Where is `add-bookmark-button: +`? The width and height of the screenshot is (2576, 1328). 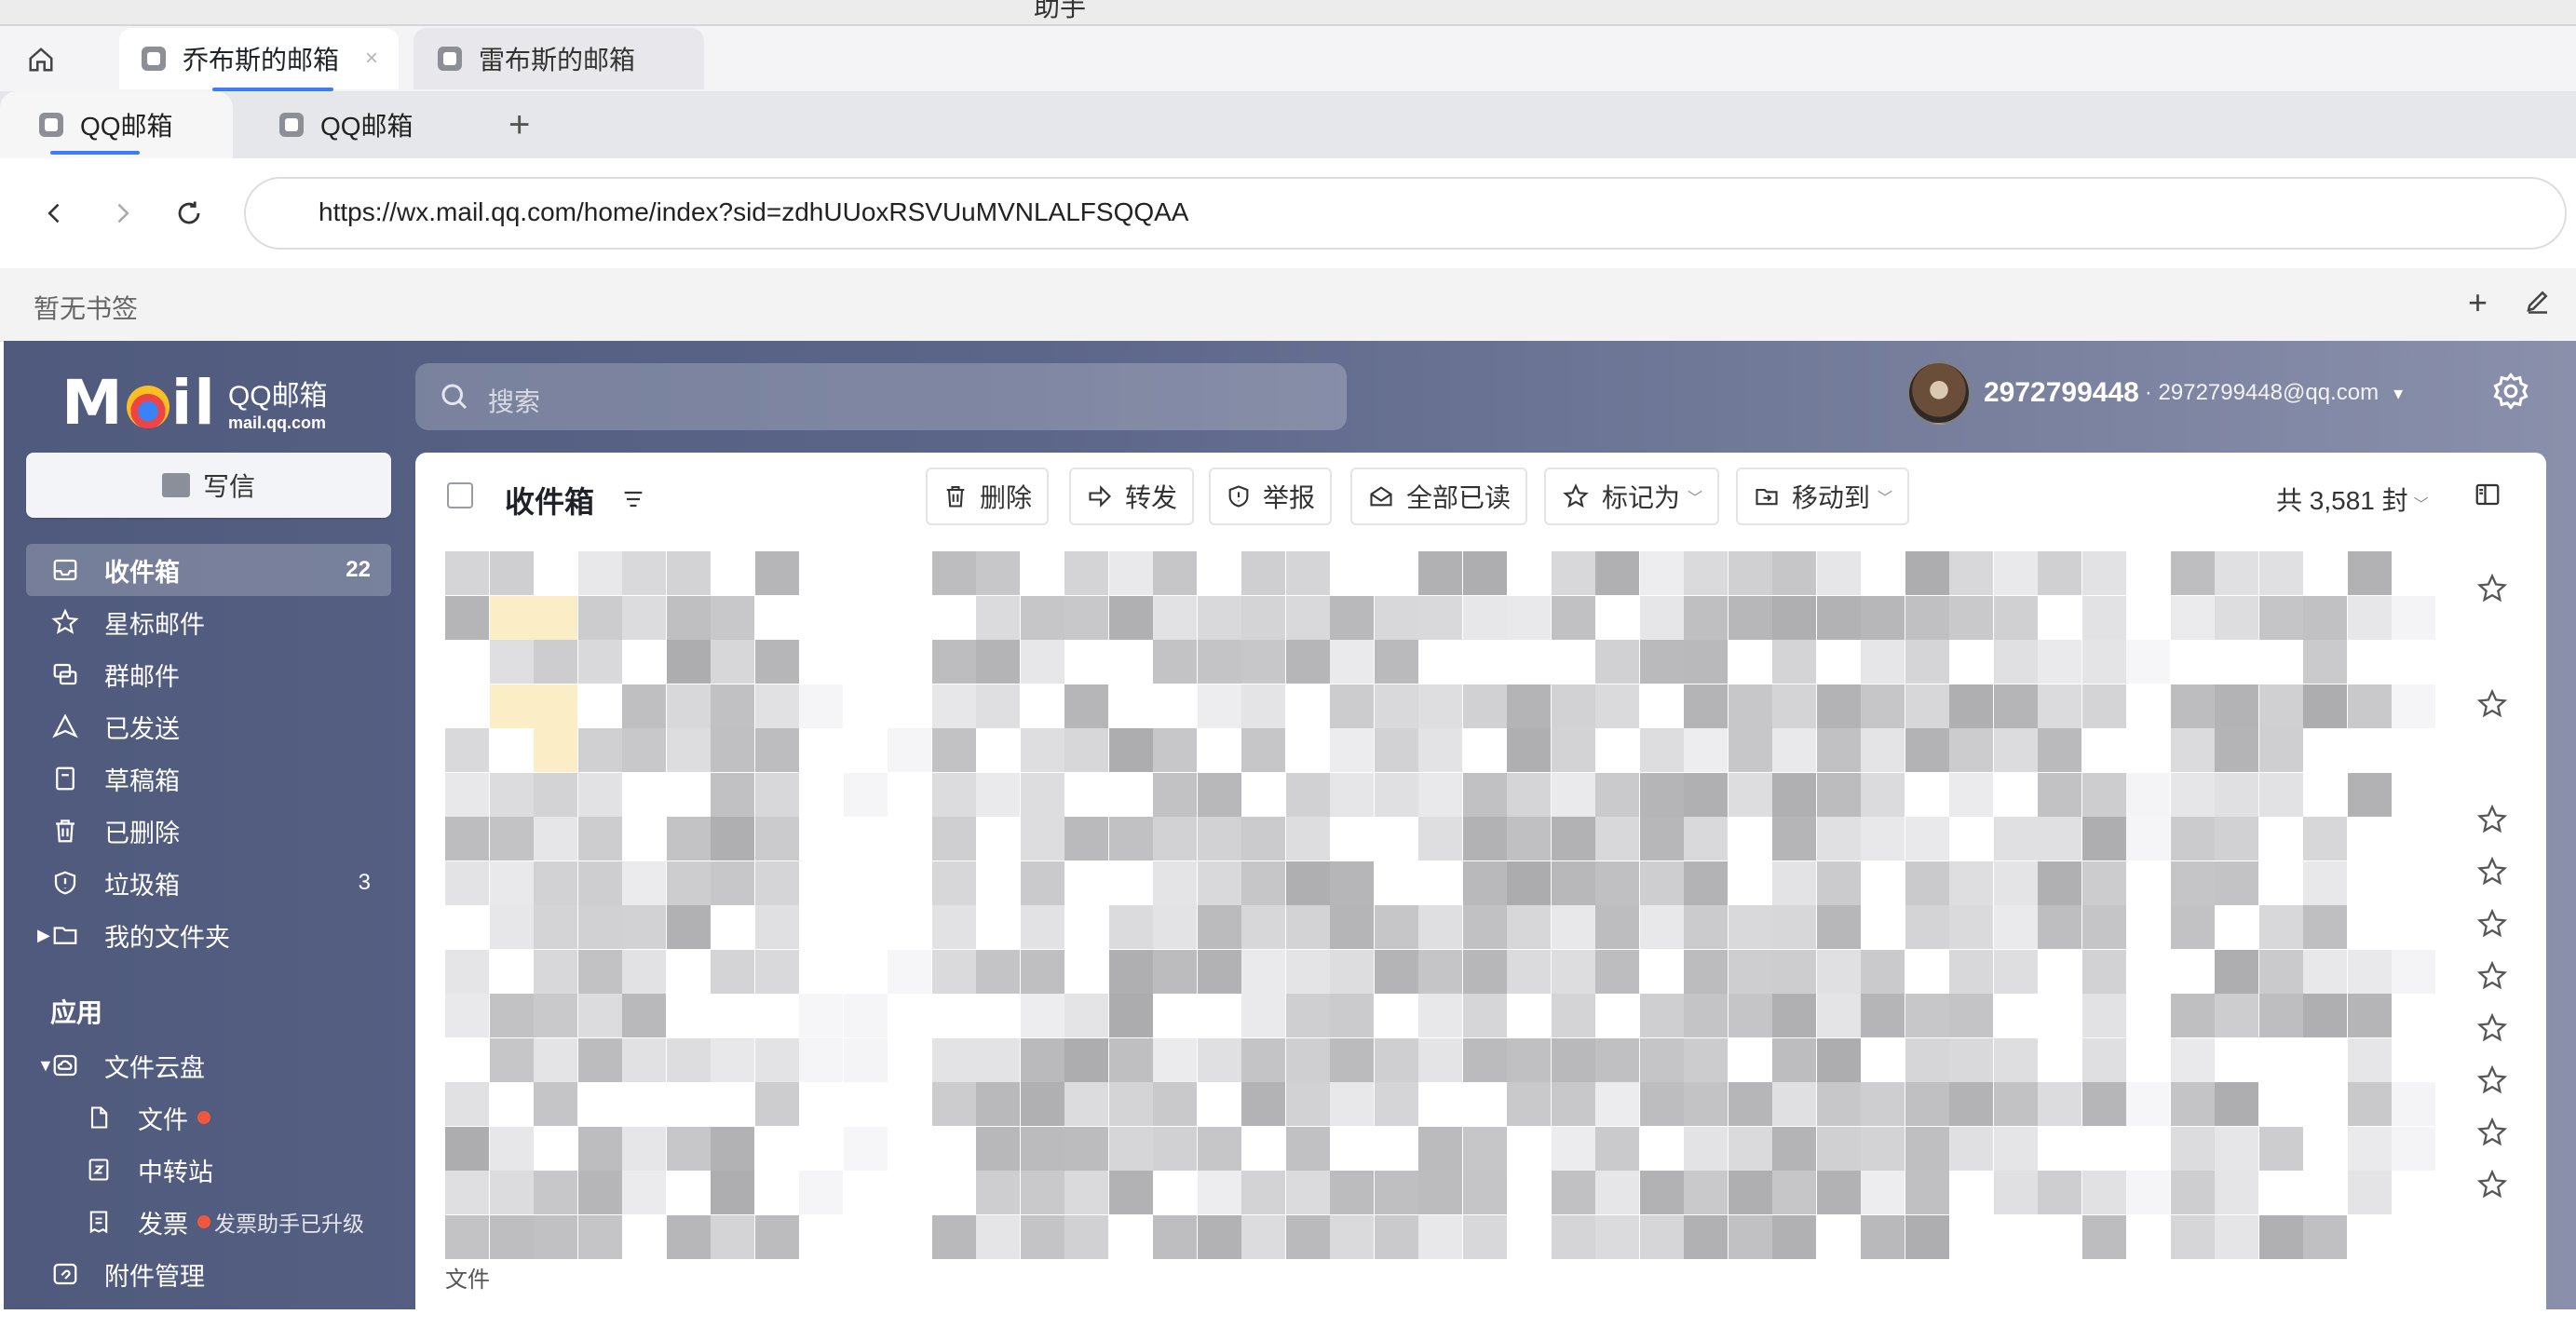
add-bookmark-button: + is located at coordinates (2478, 302).